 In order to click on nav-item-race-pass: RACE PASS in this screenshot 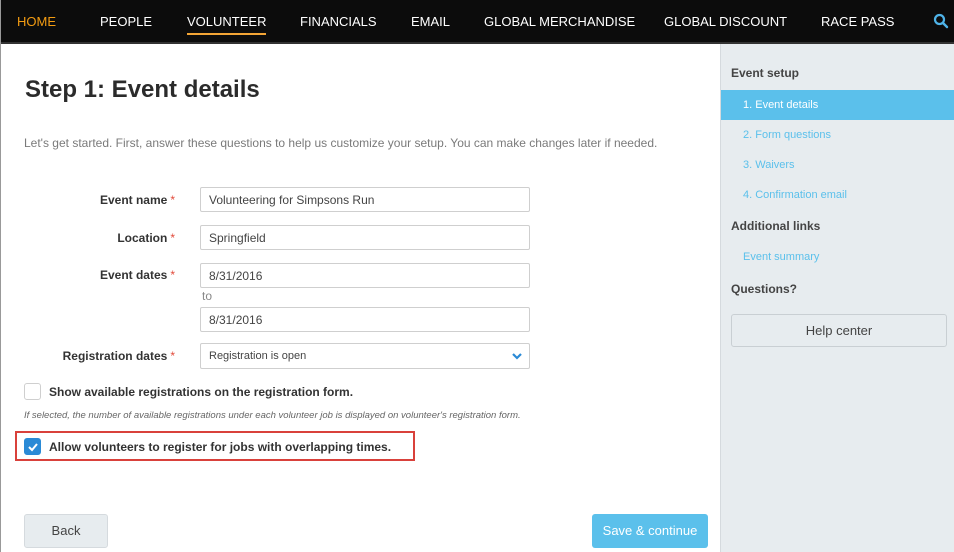, I will do `click(857, 22)`.